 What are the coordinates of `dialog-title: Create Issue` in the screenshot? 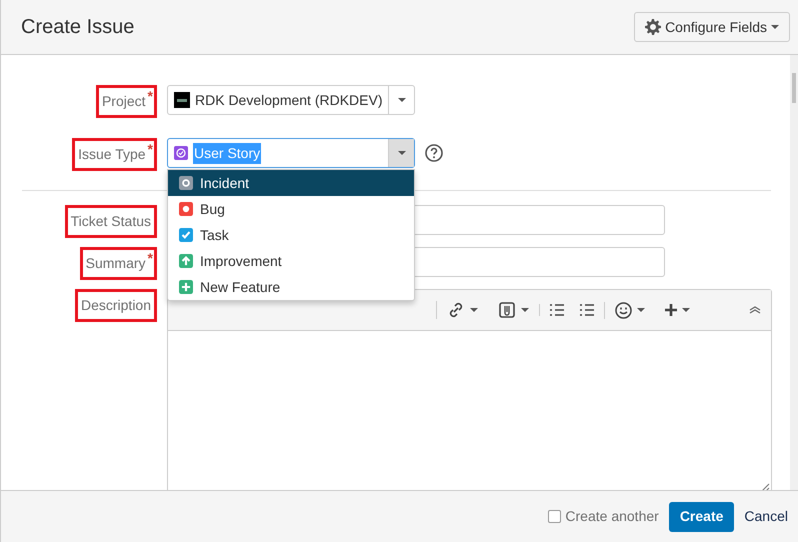 It's located at (77, 27).